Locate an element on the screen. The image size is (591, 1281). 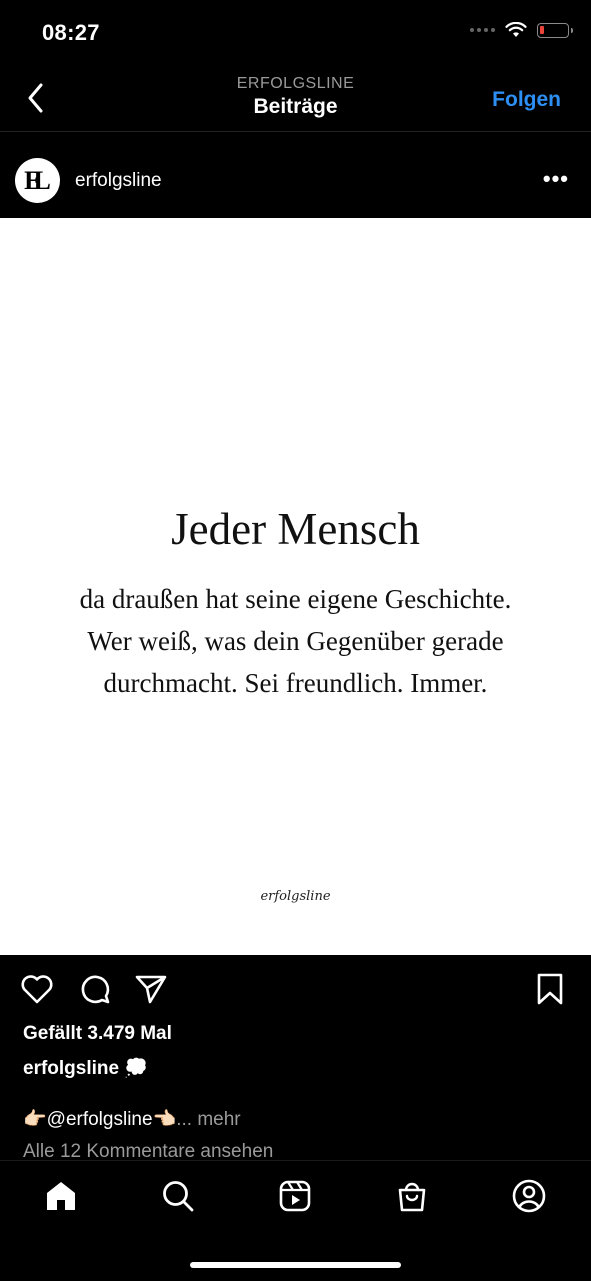
caption-text: 👉🏻@erfolgsline👈🏻... mehr is located at coordinates (132, 1119).